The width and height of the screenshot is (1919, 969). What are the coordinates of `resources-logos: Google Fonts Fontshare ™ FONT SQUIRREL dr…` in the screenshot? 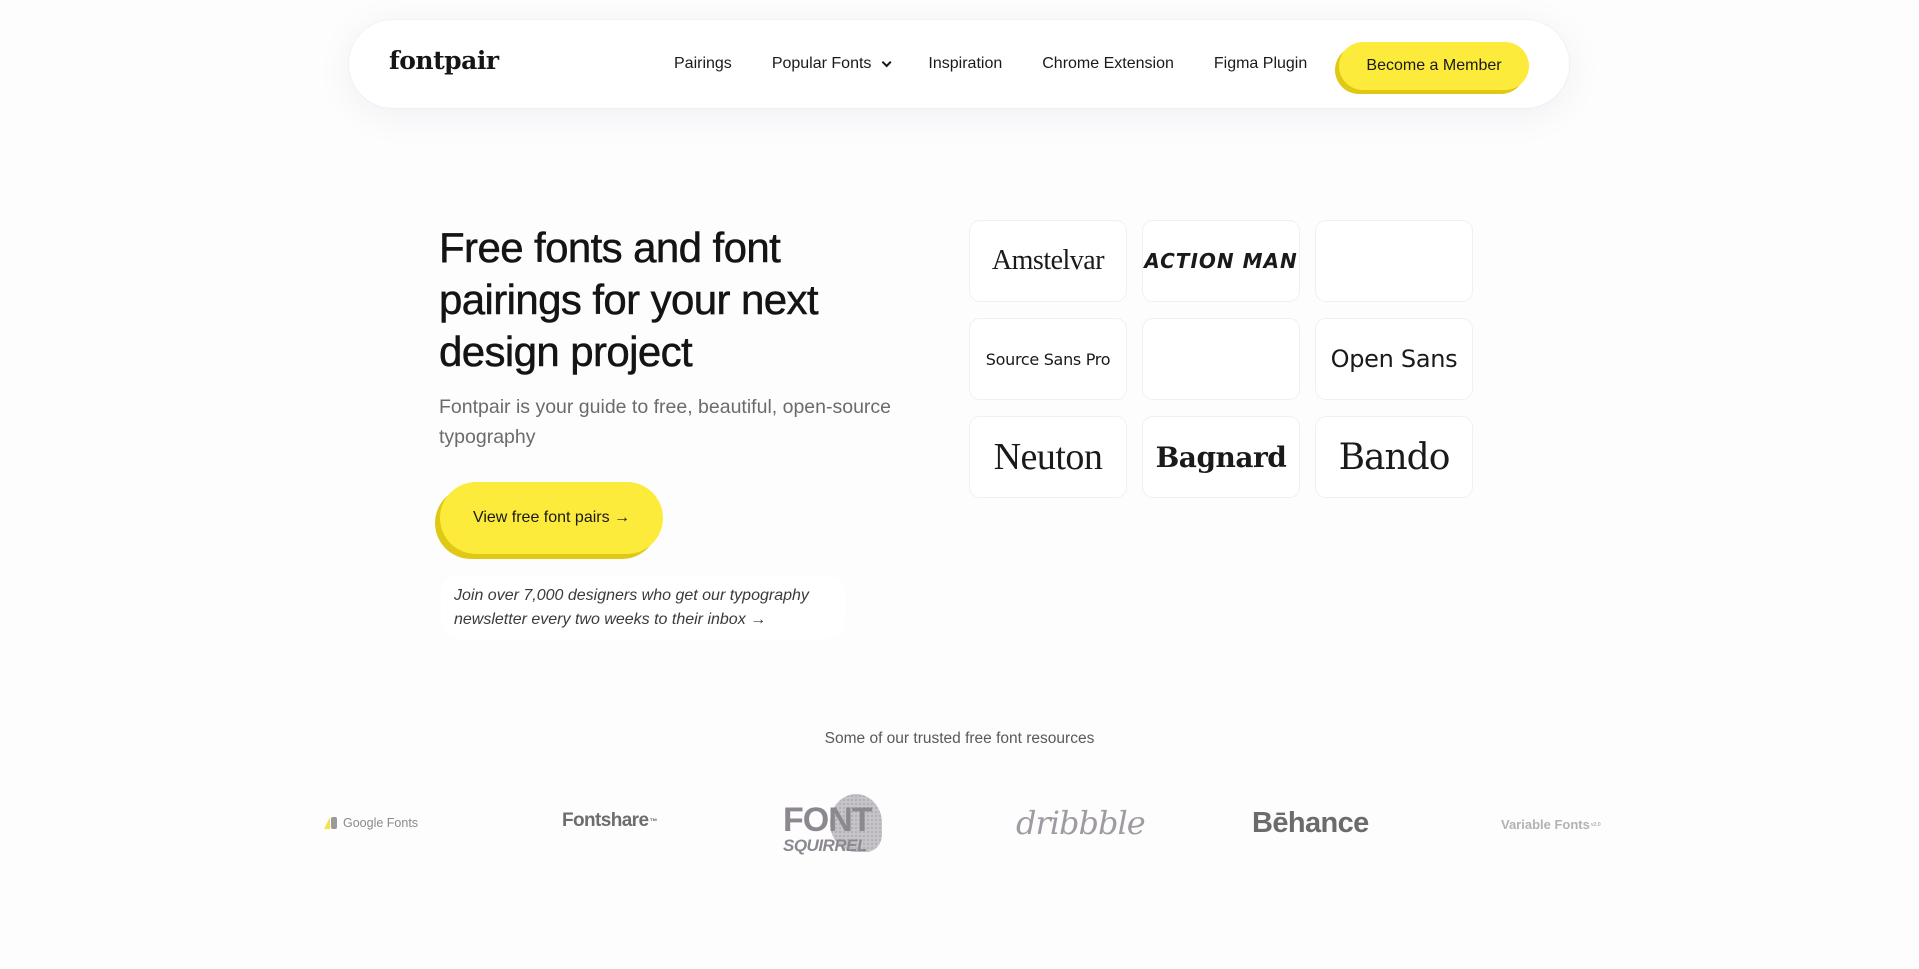 It's located at (959, 830).